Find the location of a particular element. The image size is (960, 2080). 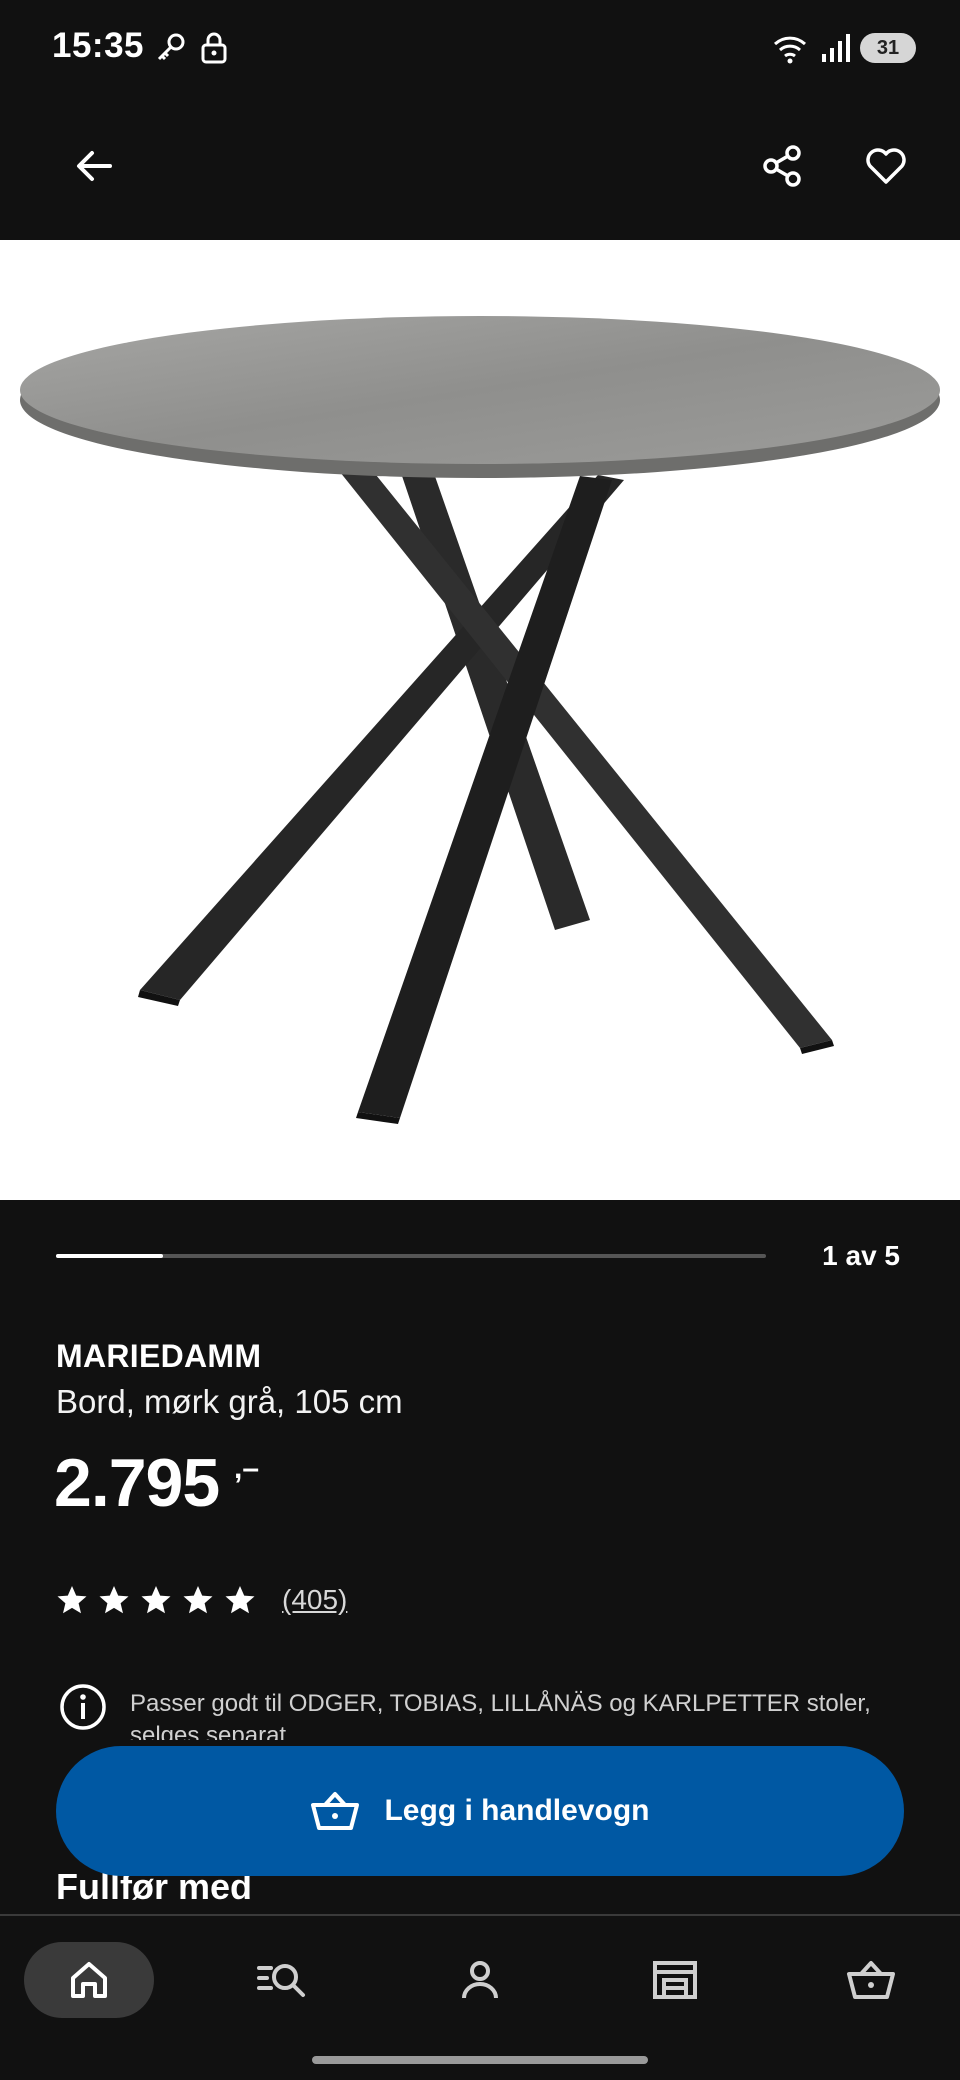

profile-icon is located at coordinates (480, 1980).